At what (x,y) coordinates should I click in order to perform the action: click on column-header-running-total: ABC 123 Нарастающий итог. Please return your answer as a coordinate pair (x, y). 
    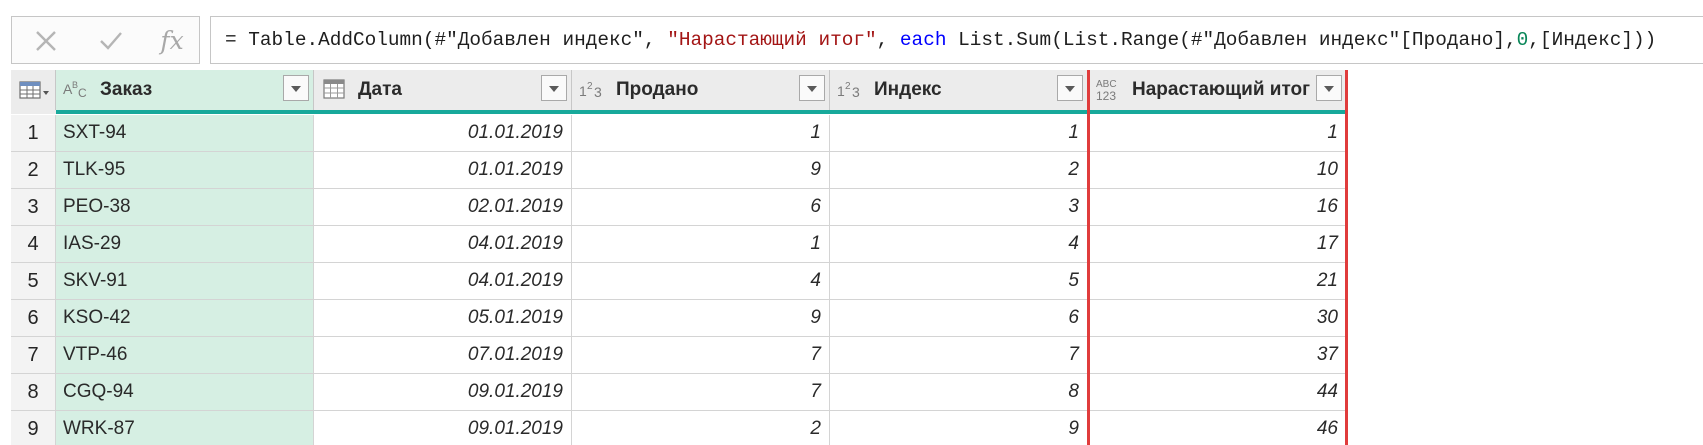
    Looking at the image, I should click on (1217, 90).